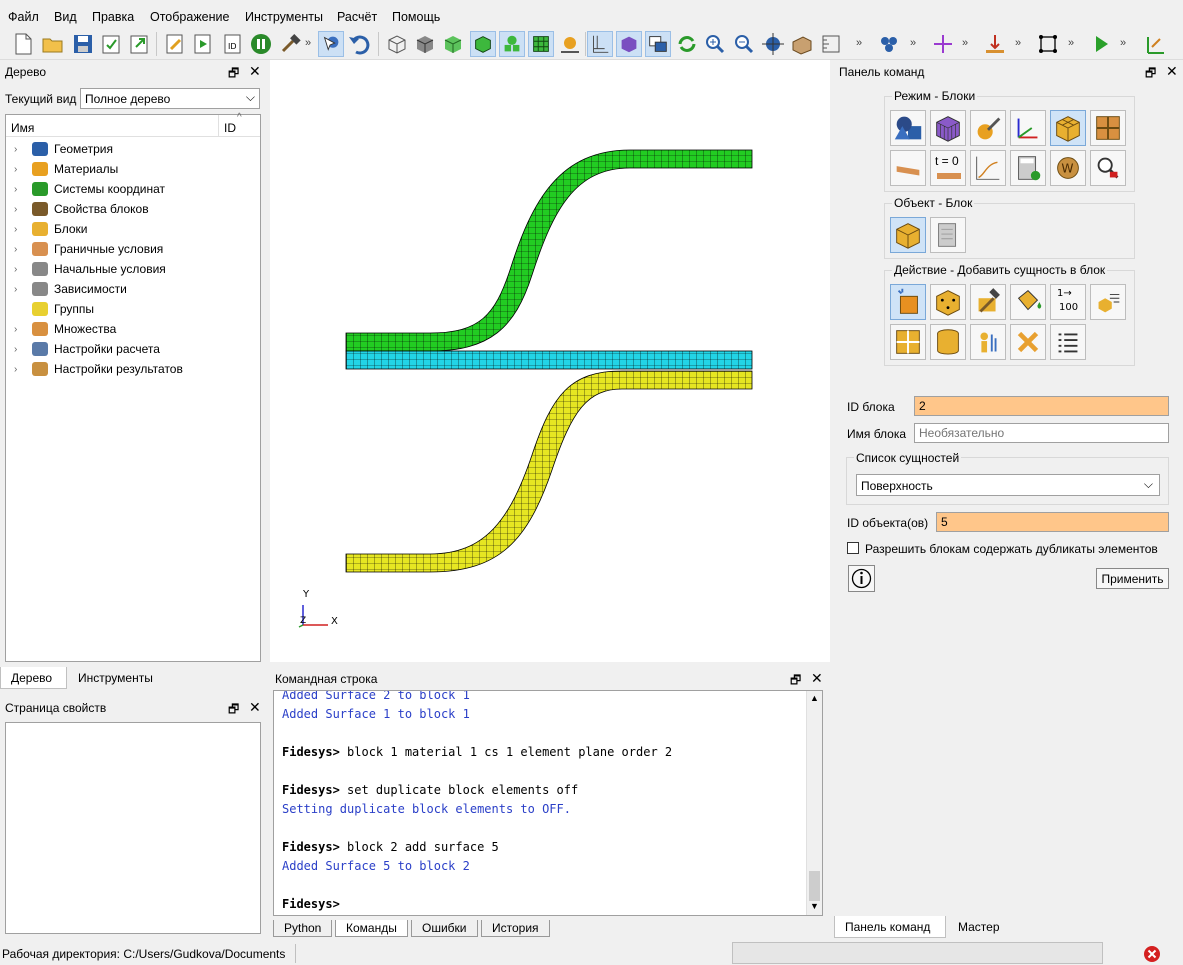  What do you see at coordinates (995, 44) in the screenshot?
I see `load-icon` at bounding box center [995, 44].